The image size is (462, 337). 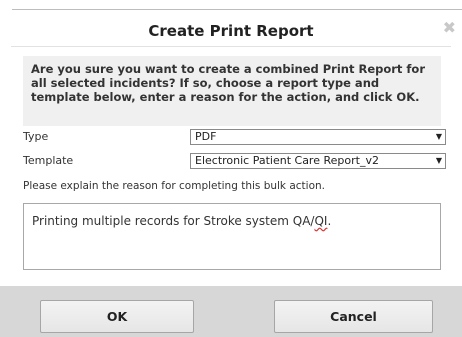 What do you see at coordinates (449, 28) in the screenshot?
I see `close-icon: ✖` at bounding box center [449, 28].